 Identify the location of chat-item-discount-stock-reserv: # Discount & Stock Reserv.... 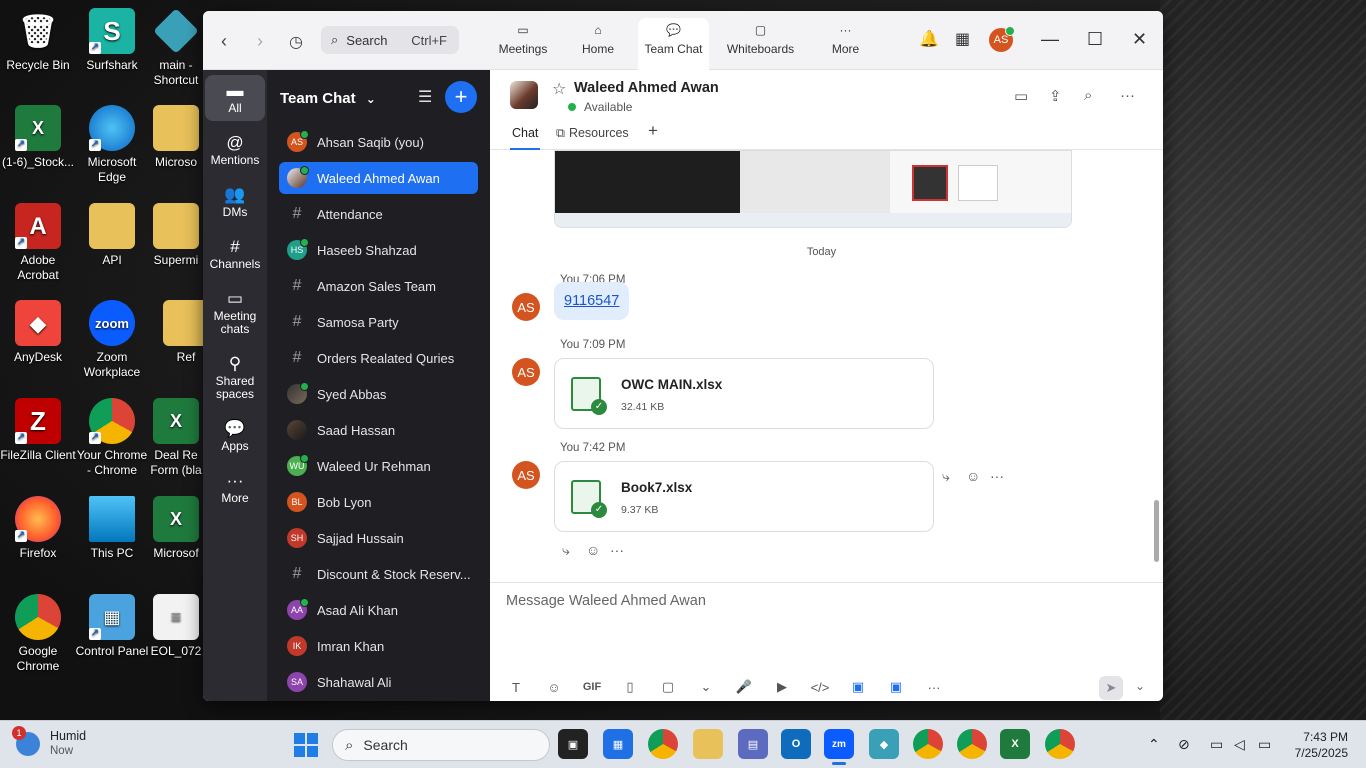
(378, 574).